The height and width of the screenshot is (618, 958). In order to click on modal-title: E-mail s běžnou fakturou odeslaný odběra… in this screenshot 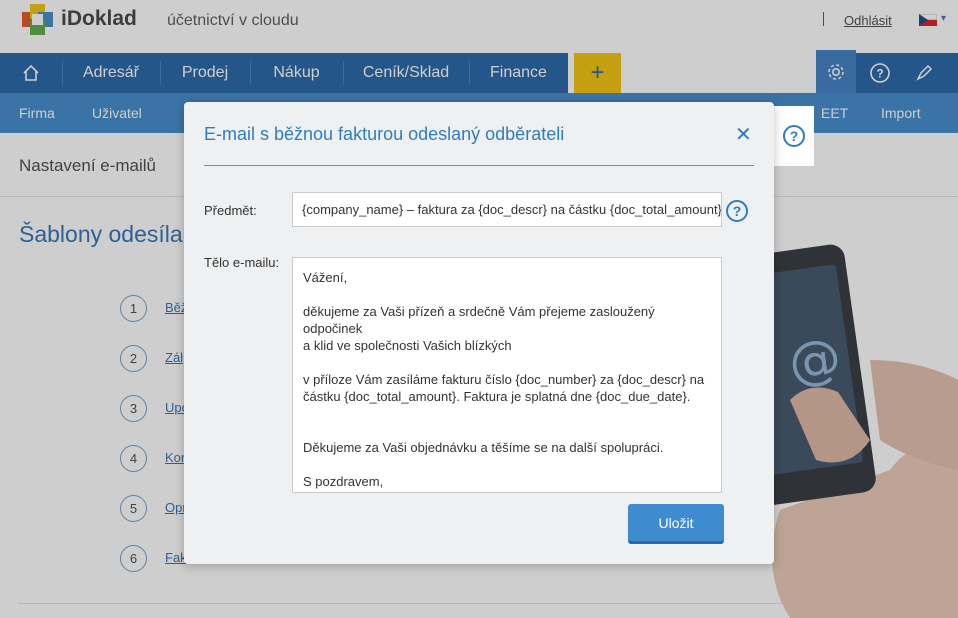, I will do `click(384, 134)`.